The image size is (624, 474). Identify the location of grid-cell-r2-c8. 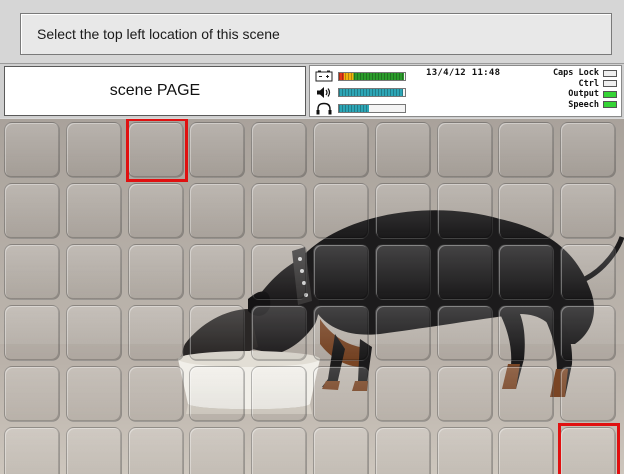
(464, 211).